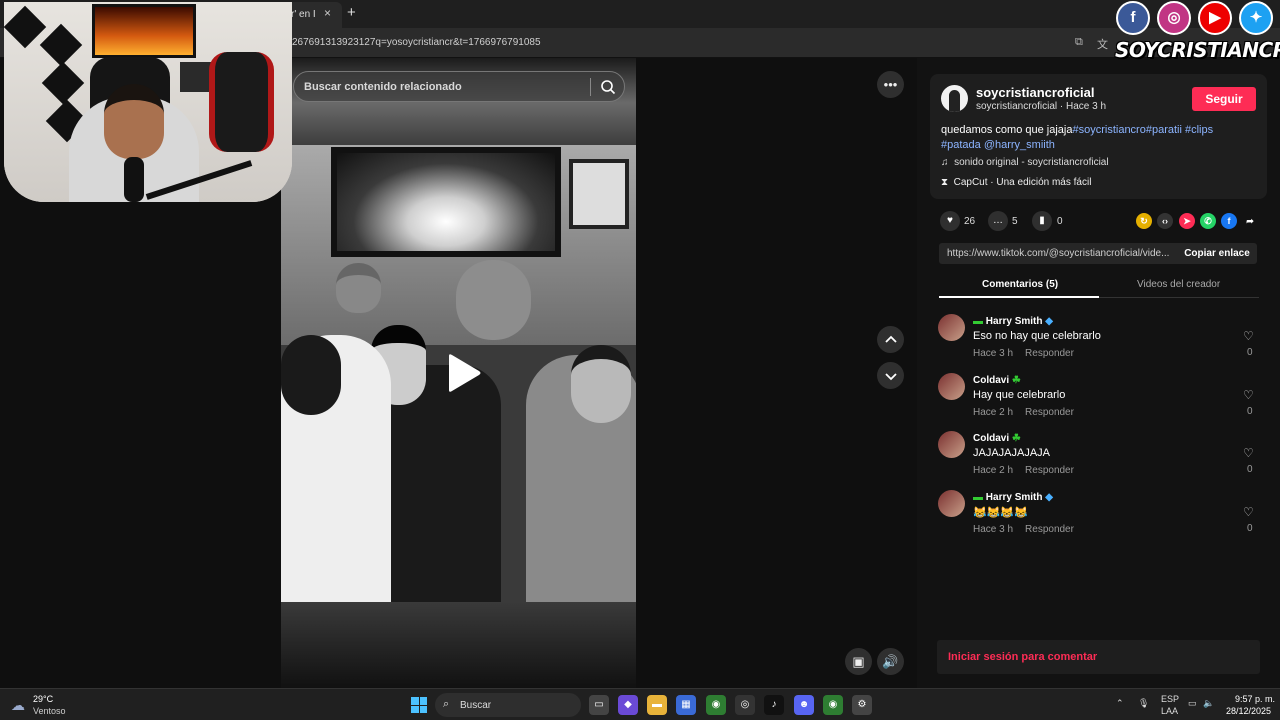 The width and height of the screenshot is (1280, 720). I want to click on music-row: ♫ sonido original - soycristiancroficial, so click(1025, 162).